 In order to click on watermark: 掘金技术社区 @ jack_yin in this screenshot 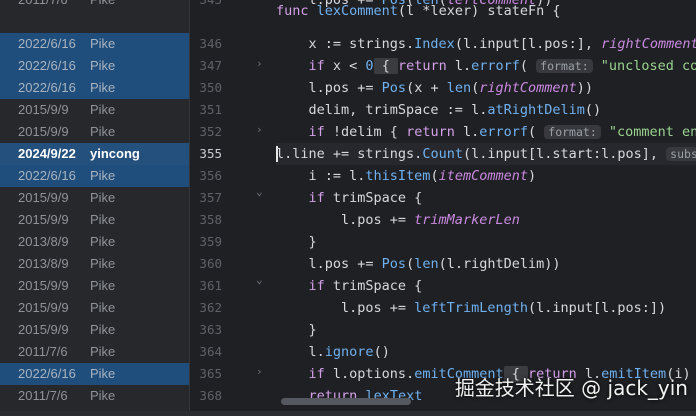, I will do `click(571, 388)`.